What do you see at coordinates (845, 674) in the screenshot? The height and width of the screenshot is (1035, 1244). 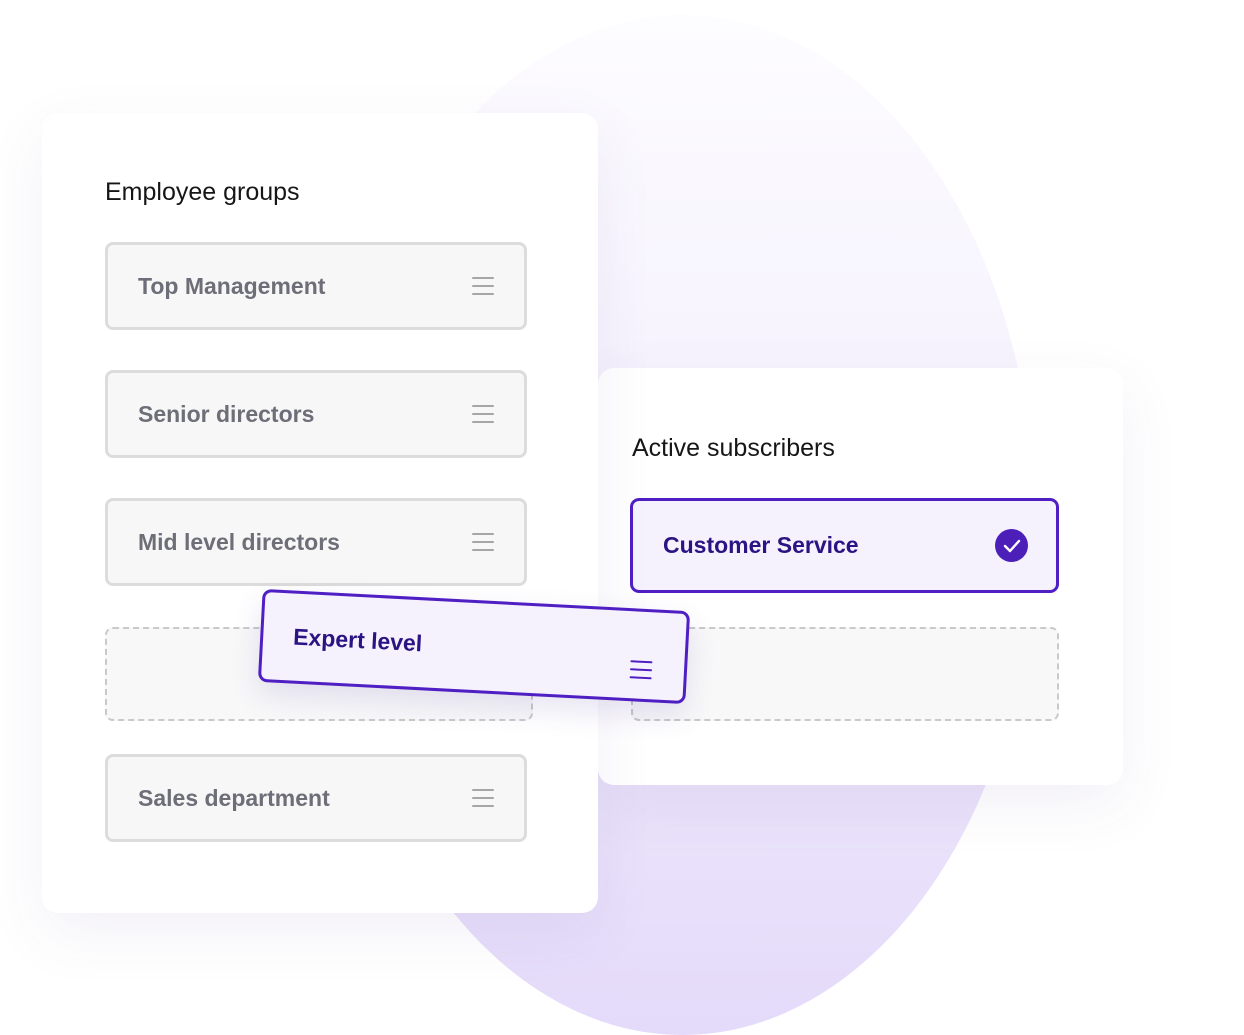 I see `empty-drop-slot` at bounding box center [845, 674].